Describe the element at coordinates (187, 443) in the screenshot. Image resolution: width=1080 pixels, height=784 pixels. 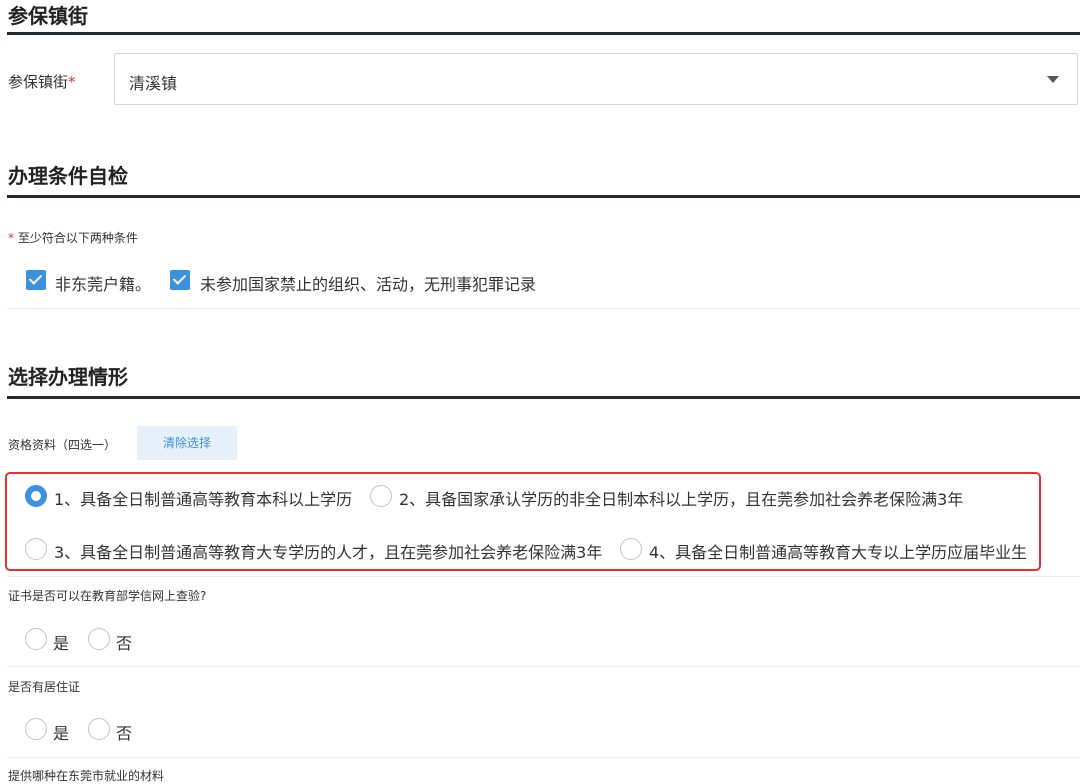
I see `clear-selection-button: 清除选择` at that location.